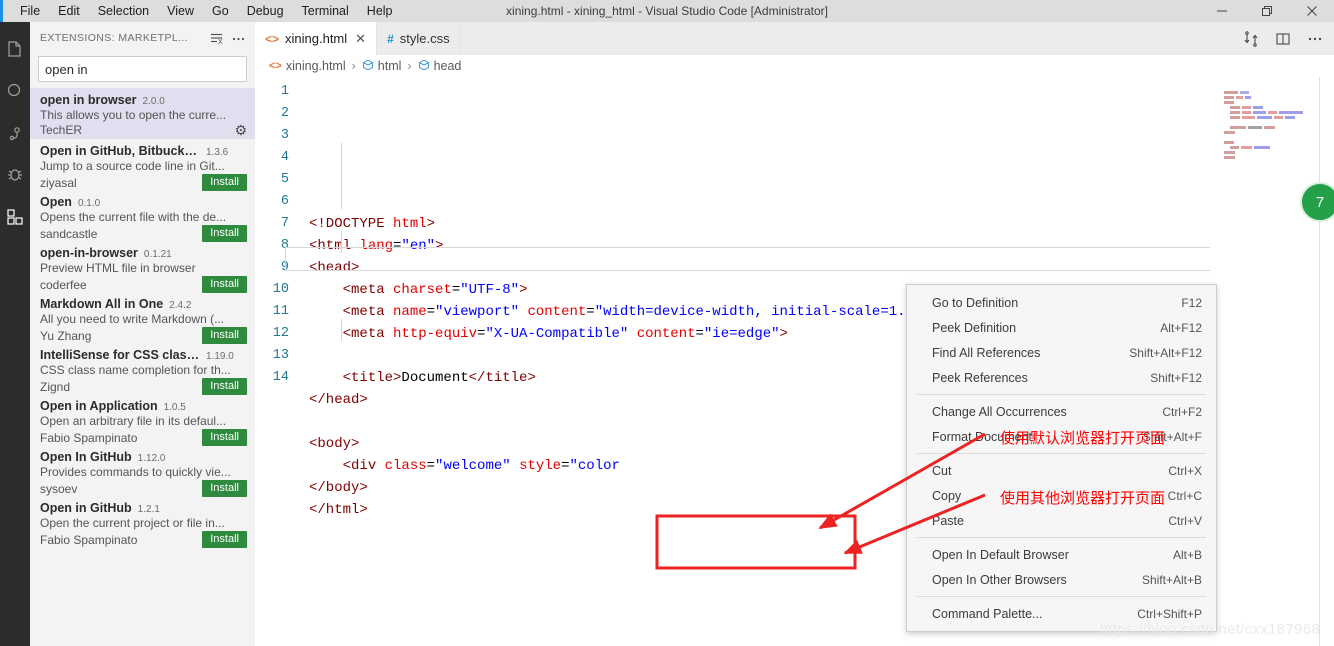 The image size is (1334, 646). I want to click on open-changes-icon, so click(1251, 39).